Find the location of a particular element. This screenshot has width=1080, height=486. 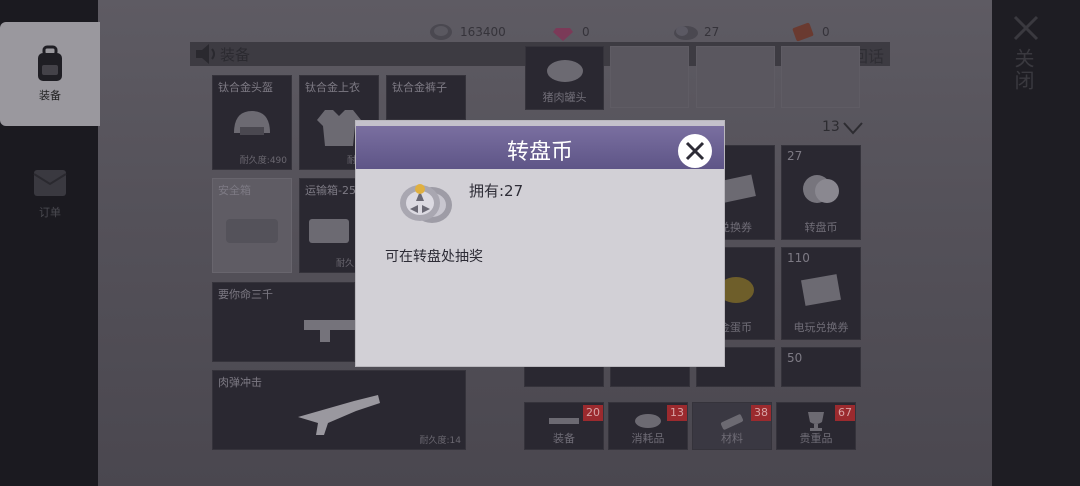

side-tab-equipment: 装备 is located at coordinates (50, 74).